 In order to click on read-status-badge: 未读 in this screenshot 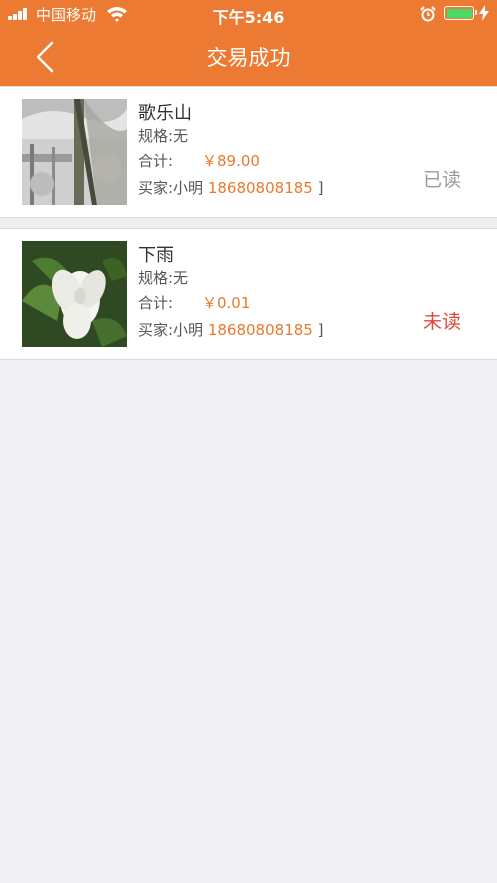, I will do `click(441, 322)`.